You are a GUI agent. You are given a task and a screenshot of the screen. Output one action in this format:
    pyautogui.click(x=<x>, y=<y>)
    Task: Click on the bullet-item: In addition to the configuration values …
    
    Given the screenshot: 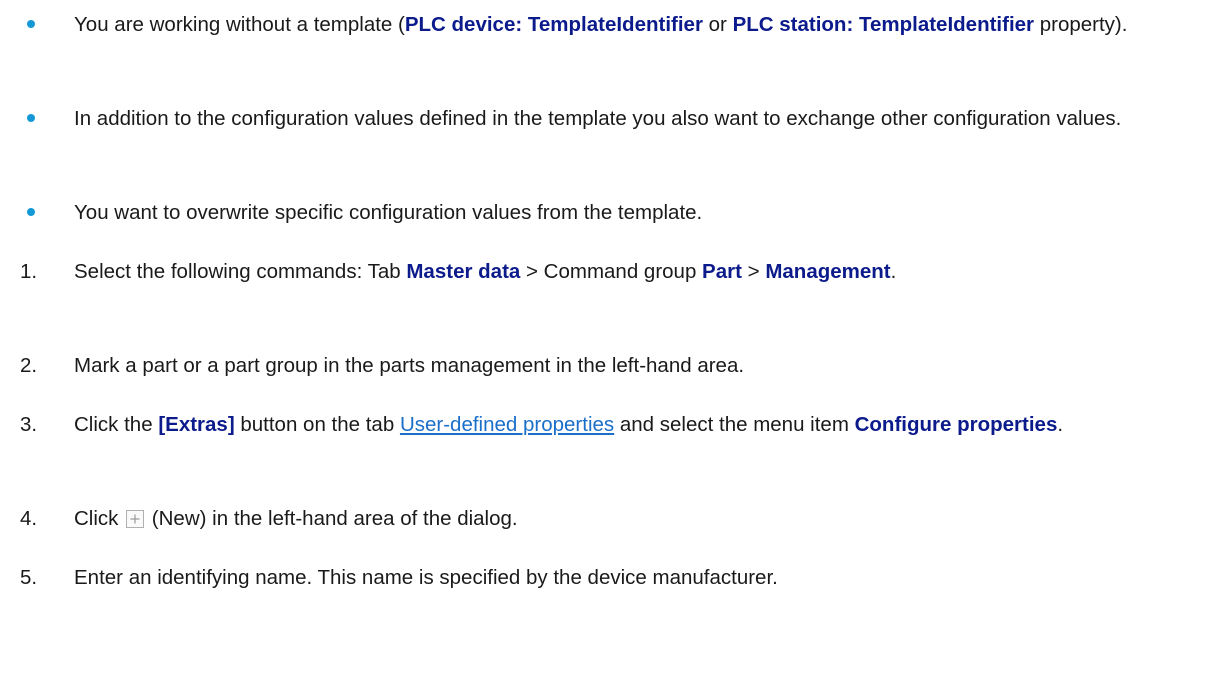 What is the action you would take?
    pyautogui.click(x=610, y=118)
    